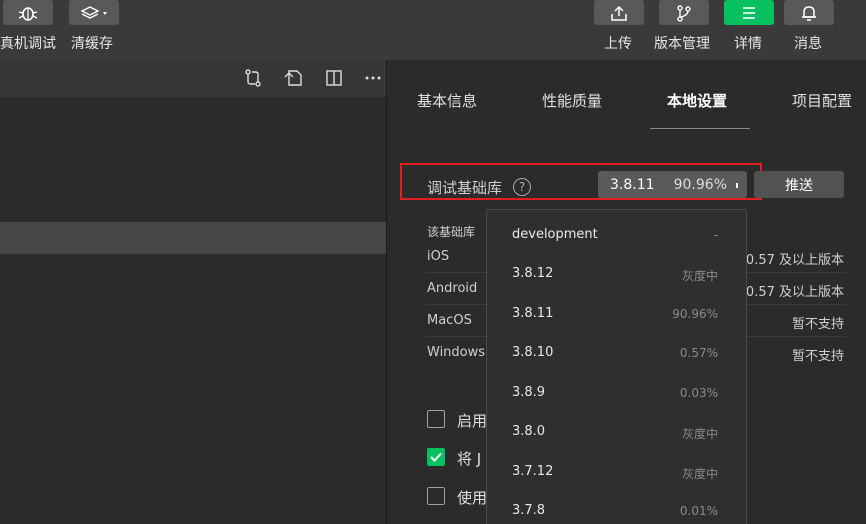 Image resolution: width=866 pixels, height=524 pixels. I want to click on dropdown-item: 3.8.11 90.96%, so click(616, 315).